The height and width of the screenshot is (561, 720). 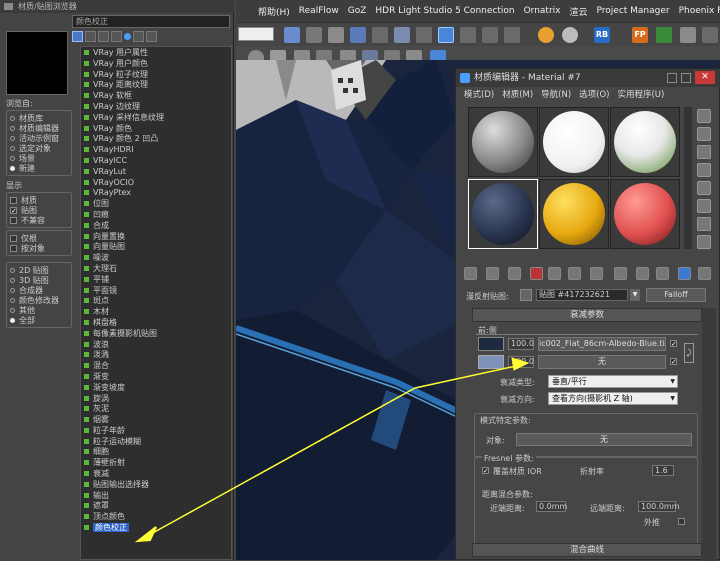 What do you see at coordinates (659, 506) in the screenshot?
I see `far-distance-spinner: 100.0mm` at bounding box center [659, 506].